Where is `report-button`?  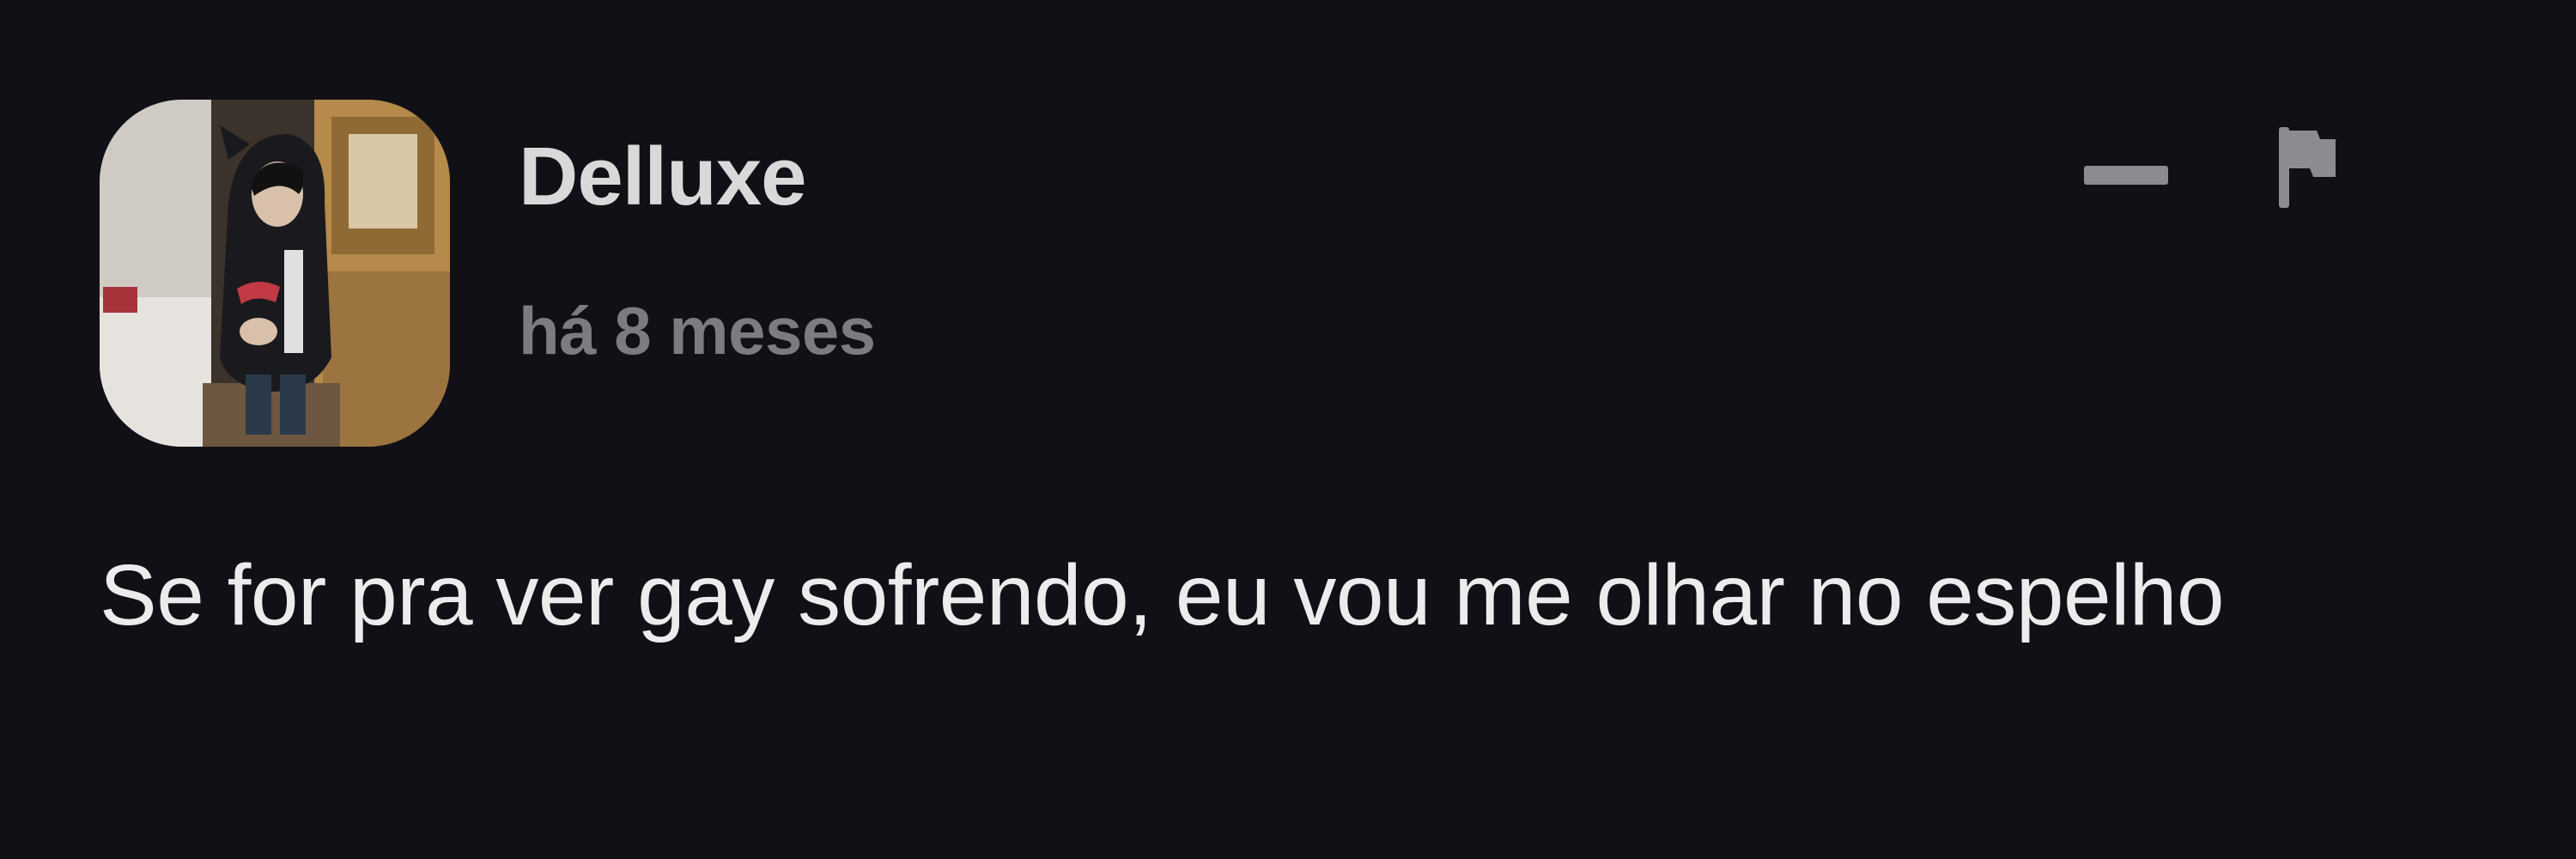 report-button is located at coordinates (2305, 167).